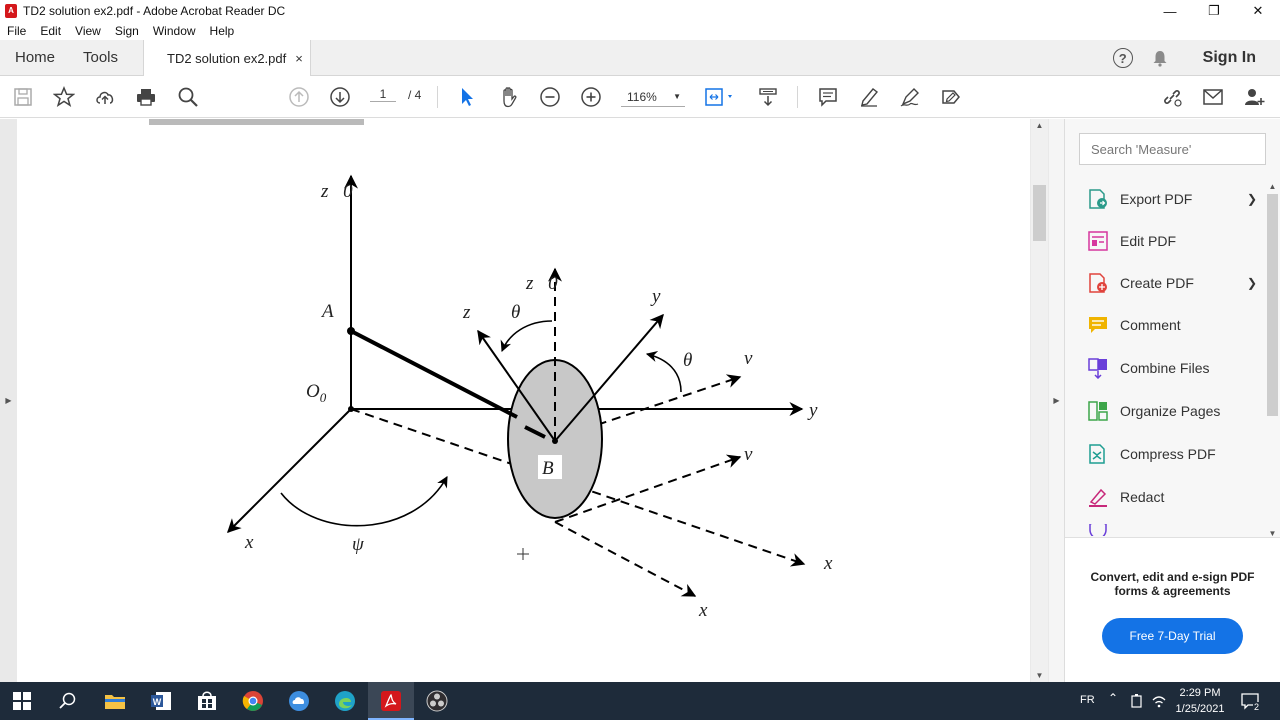  I want to click on label-O0-subscript: 0, so click(323, 397).